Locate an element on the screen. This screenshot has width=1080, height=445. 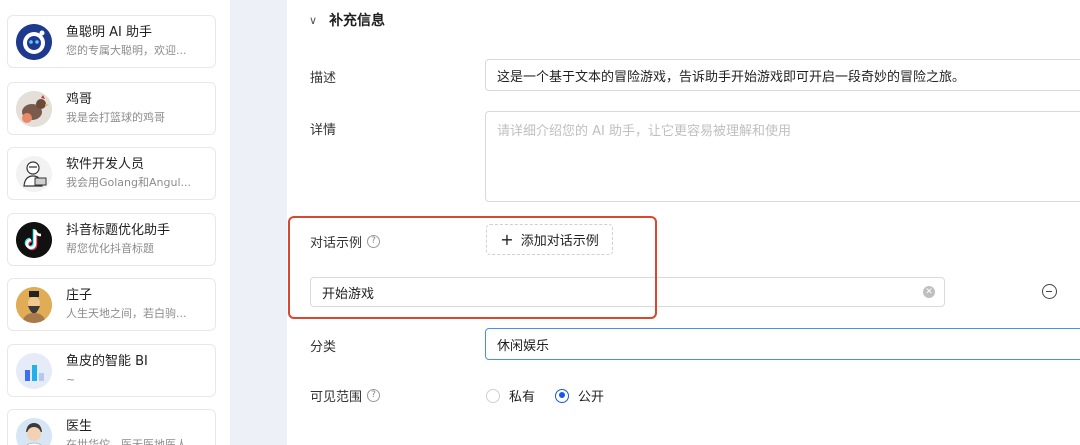
robot-icon is located at coordinates (34, 41).